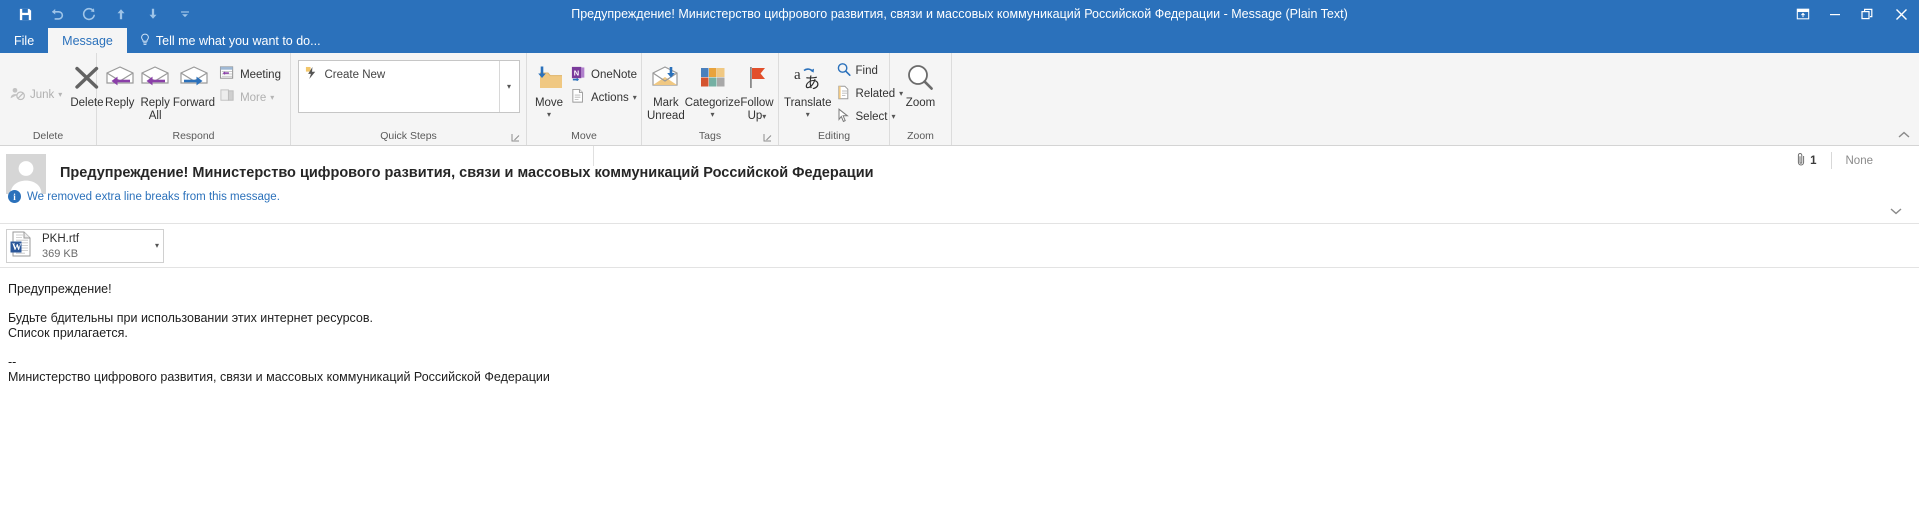 This screenshot has width=1919, height=506. What do you see at coordinates (844, 71) in the screenshot?
I see `search-icon` at bounding box center [844, 71].